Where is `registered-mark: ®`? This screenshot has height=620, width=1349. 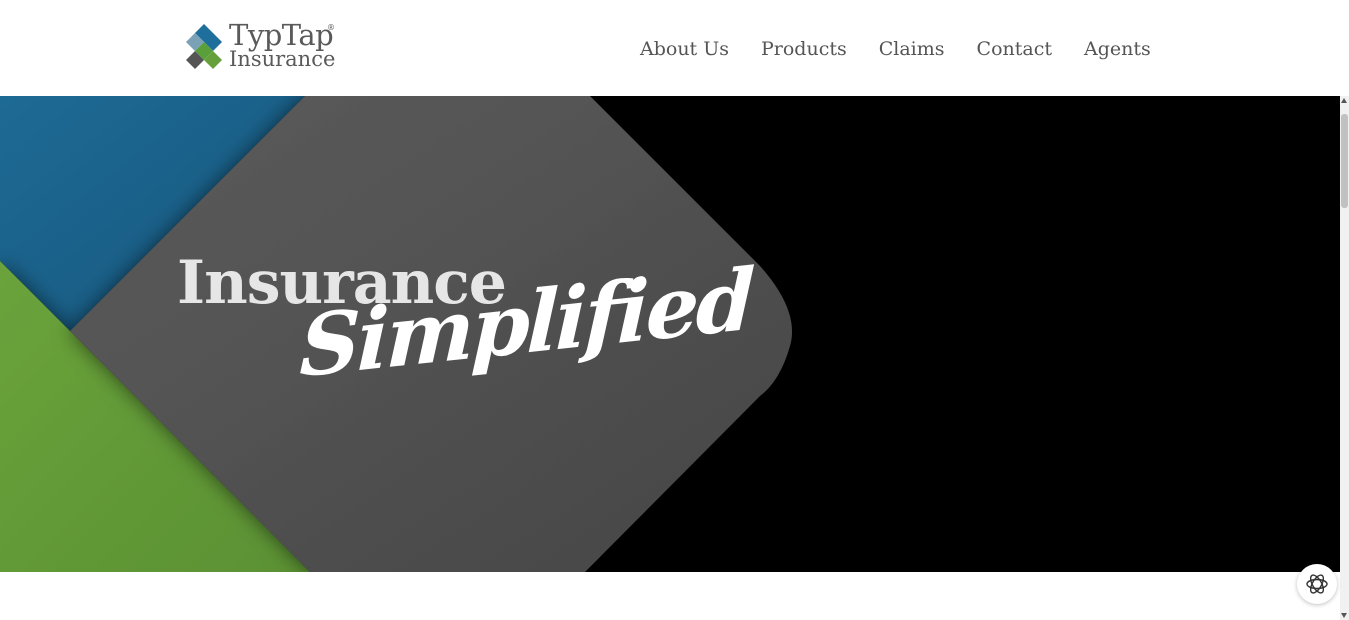
registered-mark: ® is located at coordinates (331, 27).